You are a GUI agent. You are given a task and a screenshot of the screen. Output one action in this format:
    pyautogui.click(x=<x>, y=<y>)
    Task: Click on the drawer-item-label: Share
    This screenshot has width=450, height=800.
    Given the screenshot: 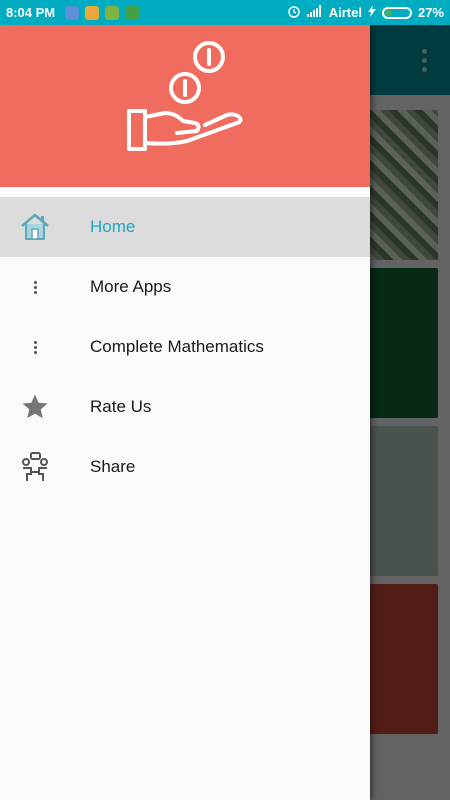 What is the action you would take?
    pyautogui.click(x=113, y=466)
    